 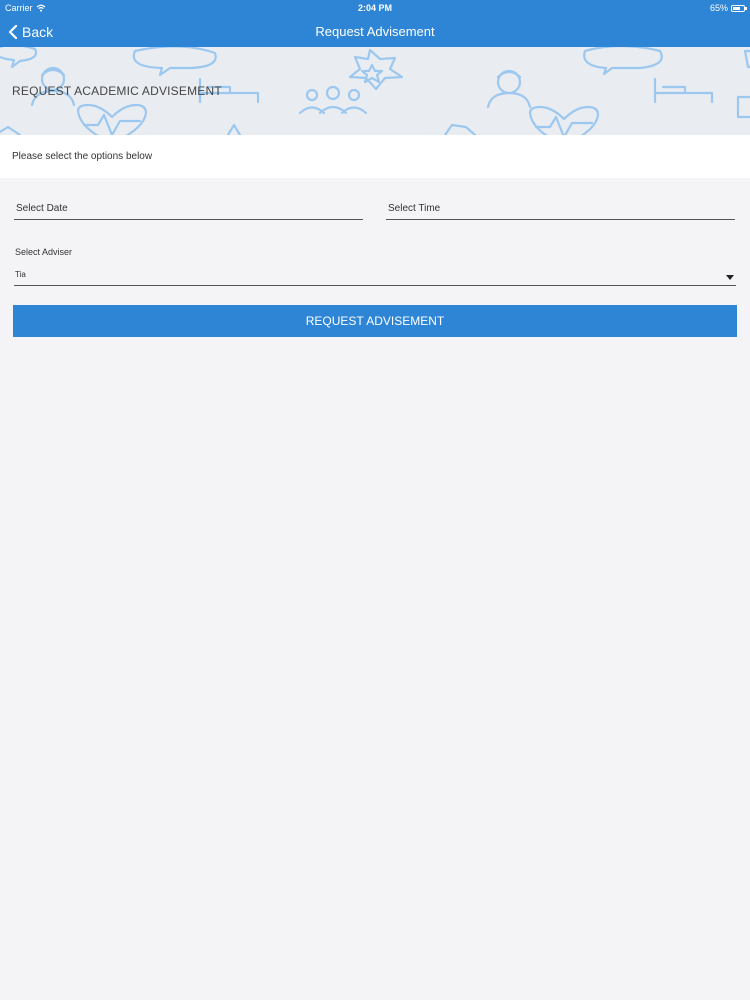 What do you see at coordinates (718, 8) in the screenshot?
I see `battery-percent: 65%` at bounding box center [718, 8].